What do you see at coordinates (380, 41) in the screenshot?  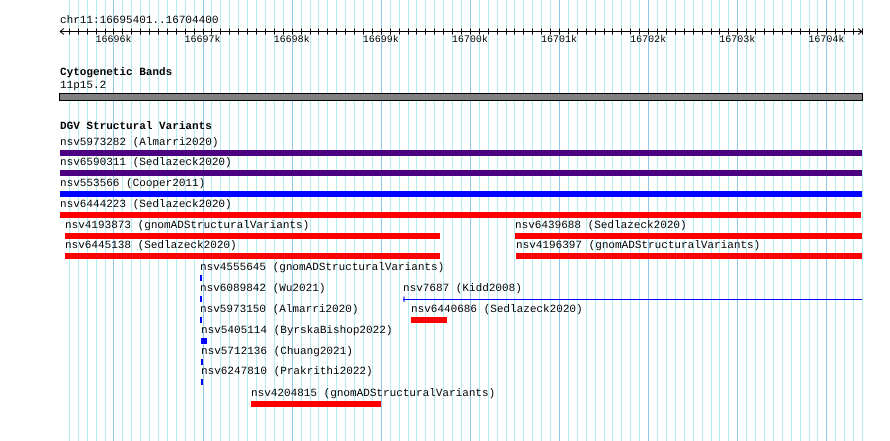 I see `tick-label: 16699k` at bounding box center [380, 41].